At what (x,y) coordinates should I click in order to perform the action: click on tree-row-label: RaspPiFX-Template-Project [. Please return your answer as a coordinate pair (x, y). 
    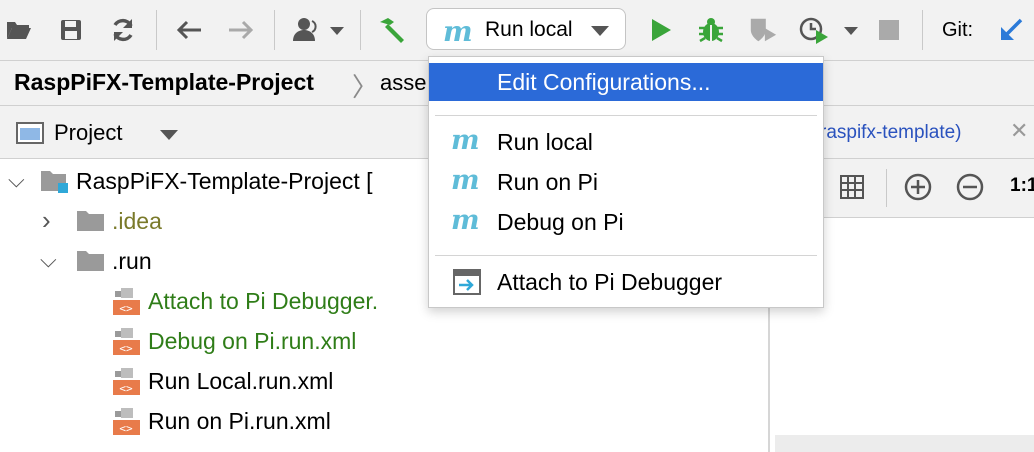
    Looking at the image, I should click on (224, 181).